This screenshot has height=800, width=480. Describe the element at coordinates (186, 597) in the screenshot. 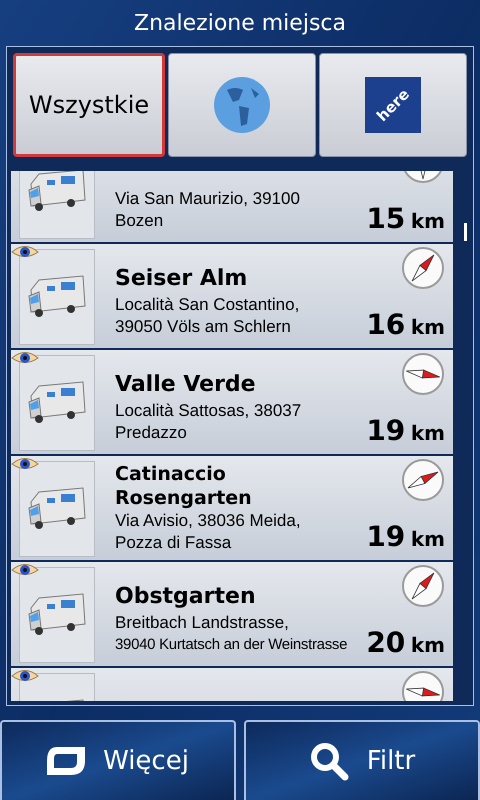

I see `place-name: Obstgarten` at that location.